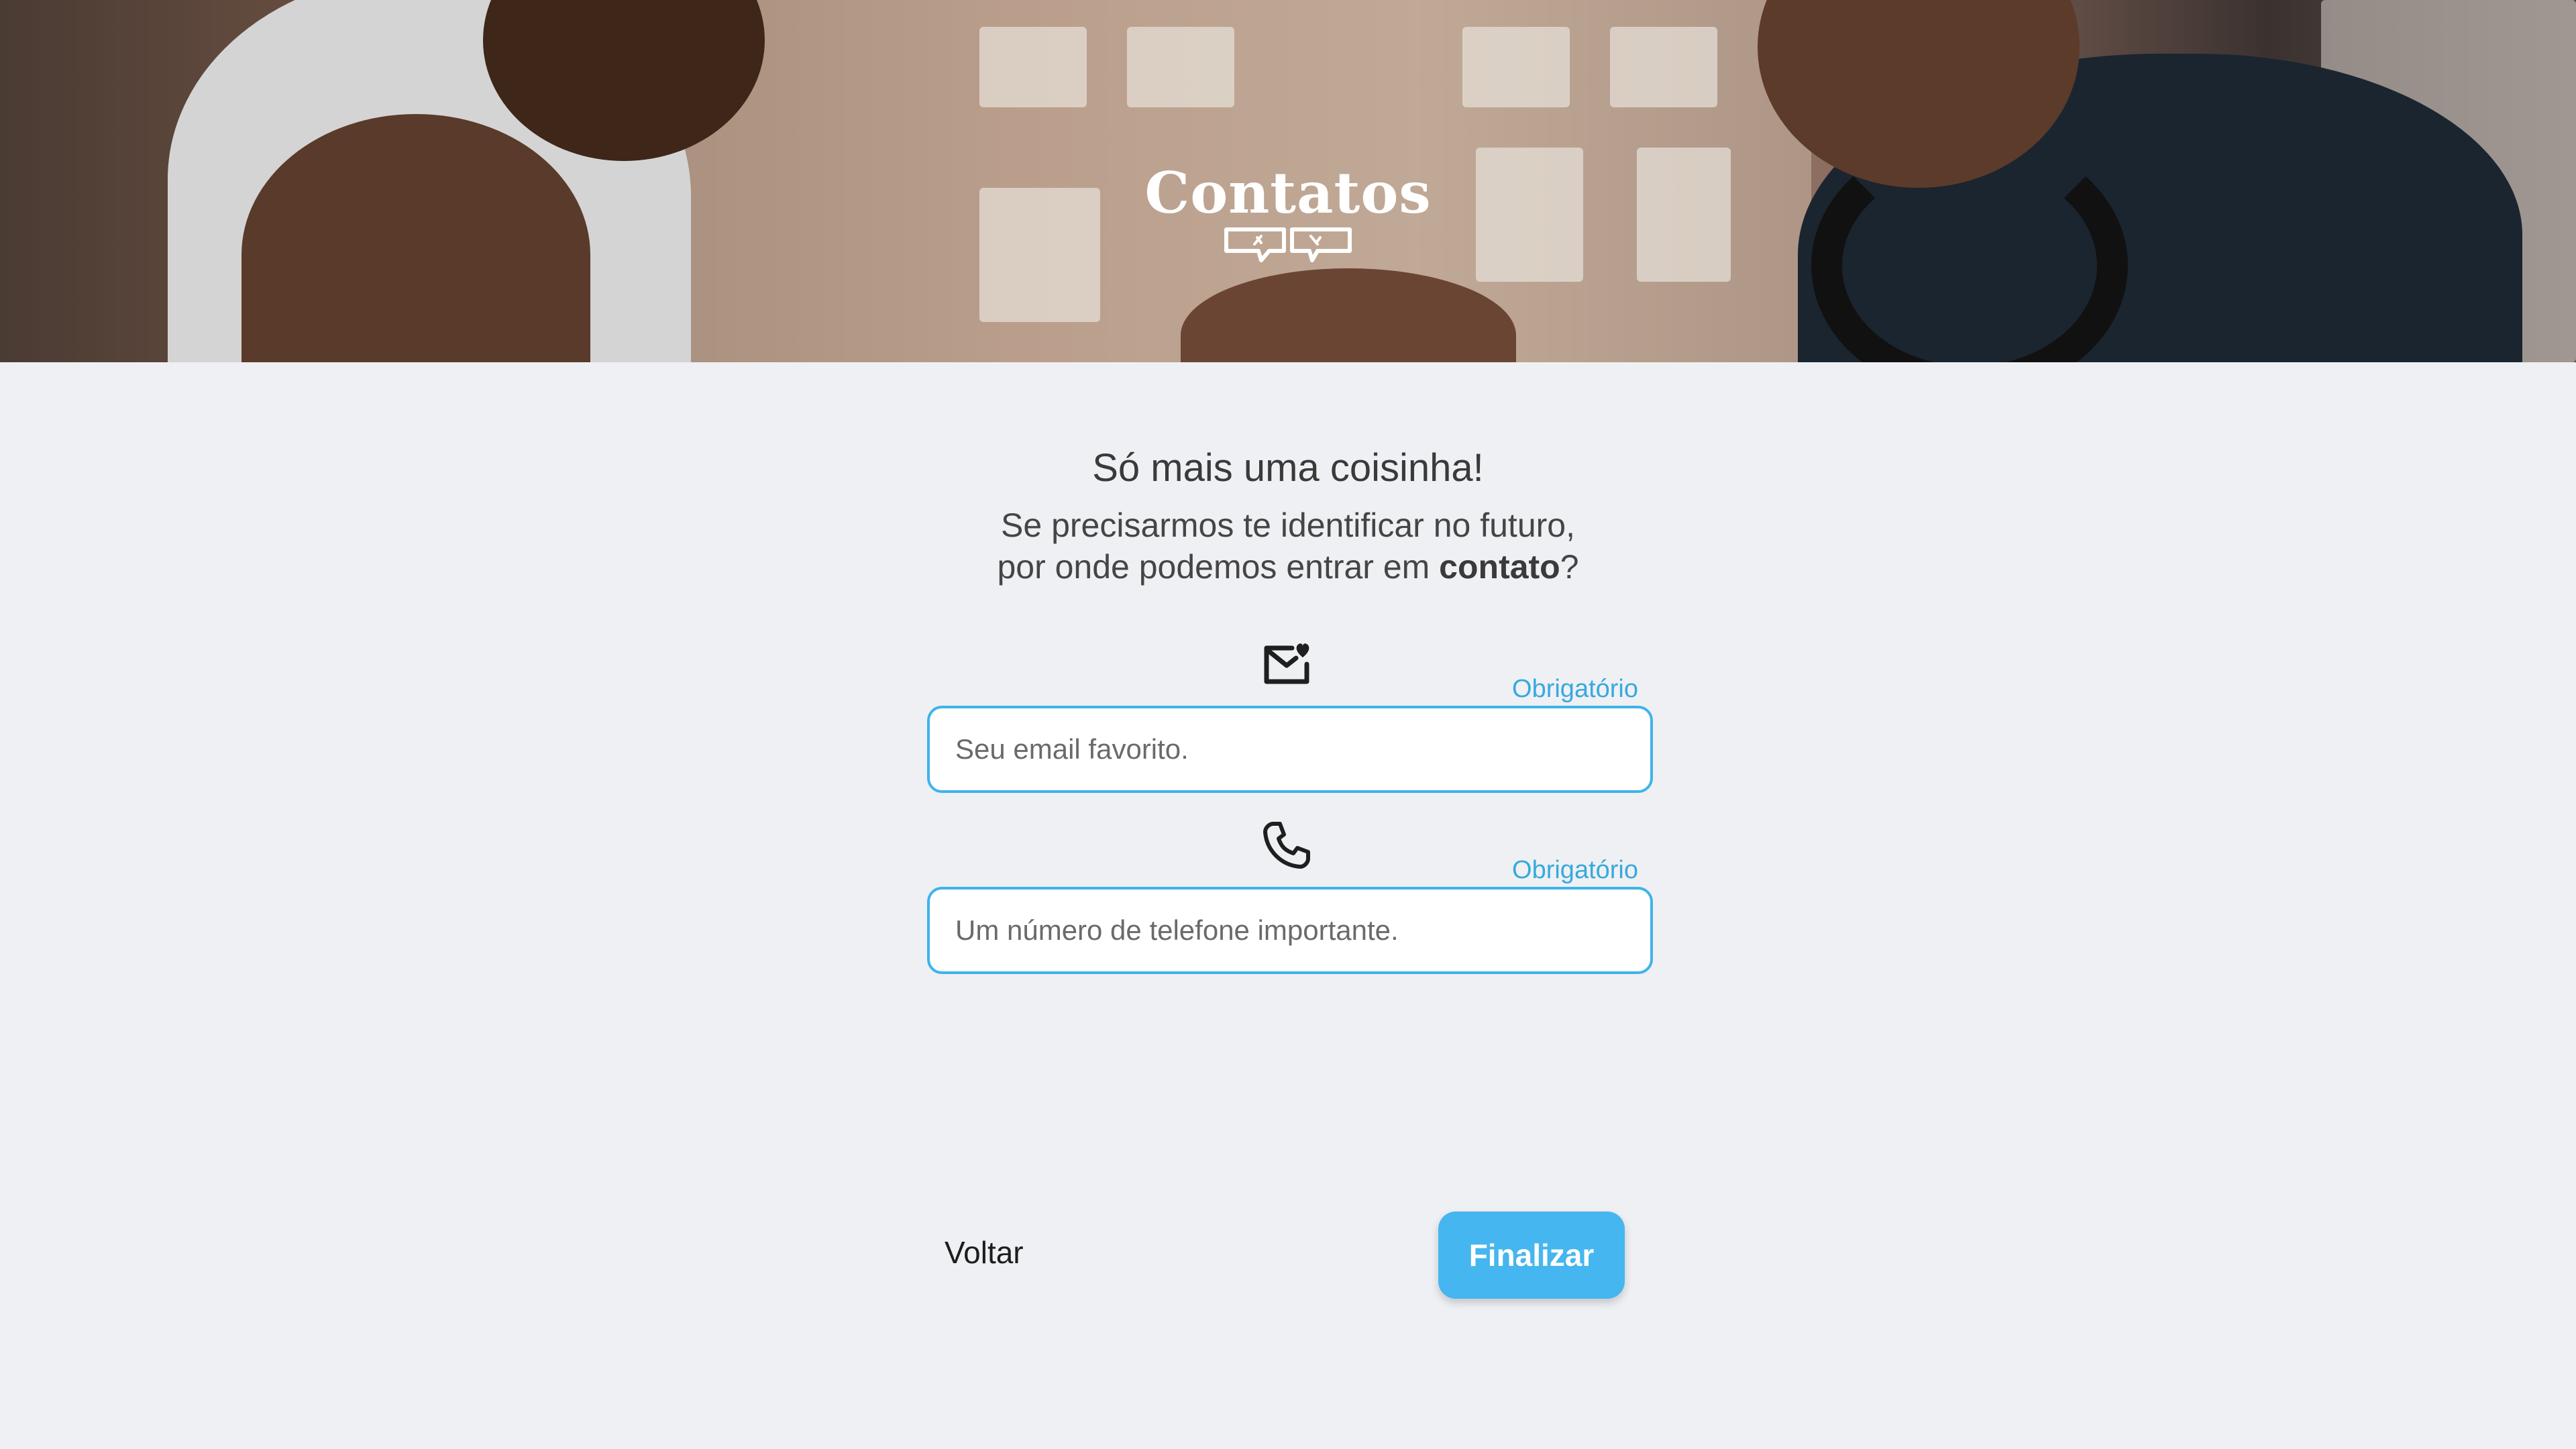 This screenshot has width=2576, height=1449. I want to click on email-field, so click(1290, 749).